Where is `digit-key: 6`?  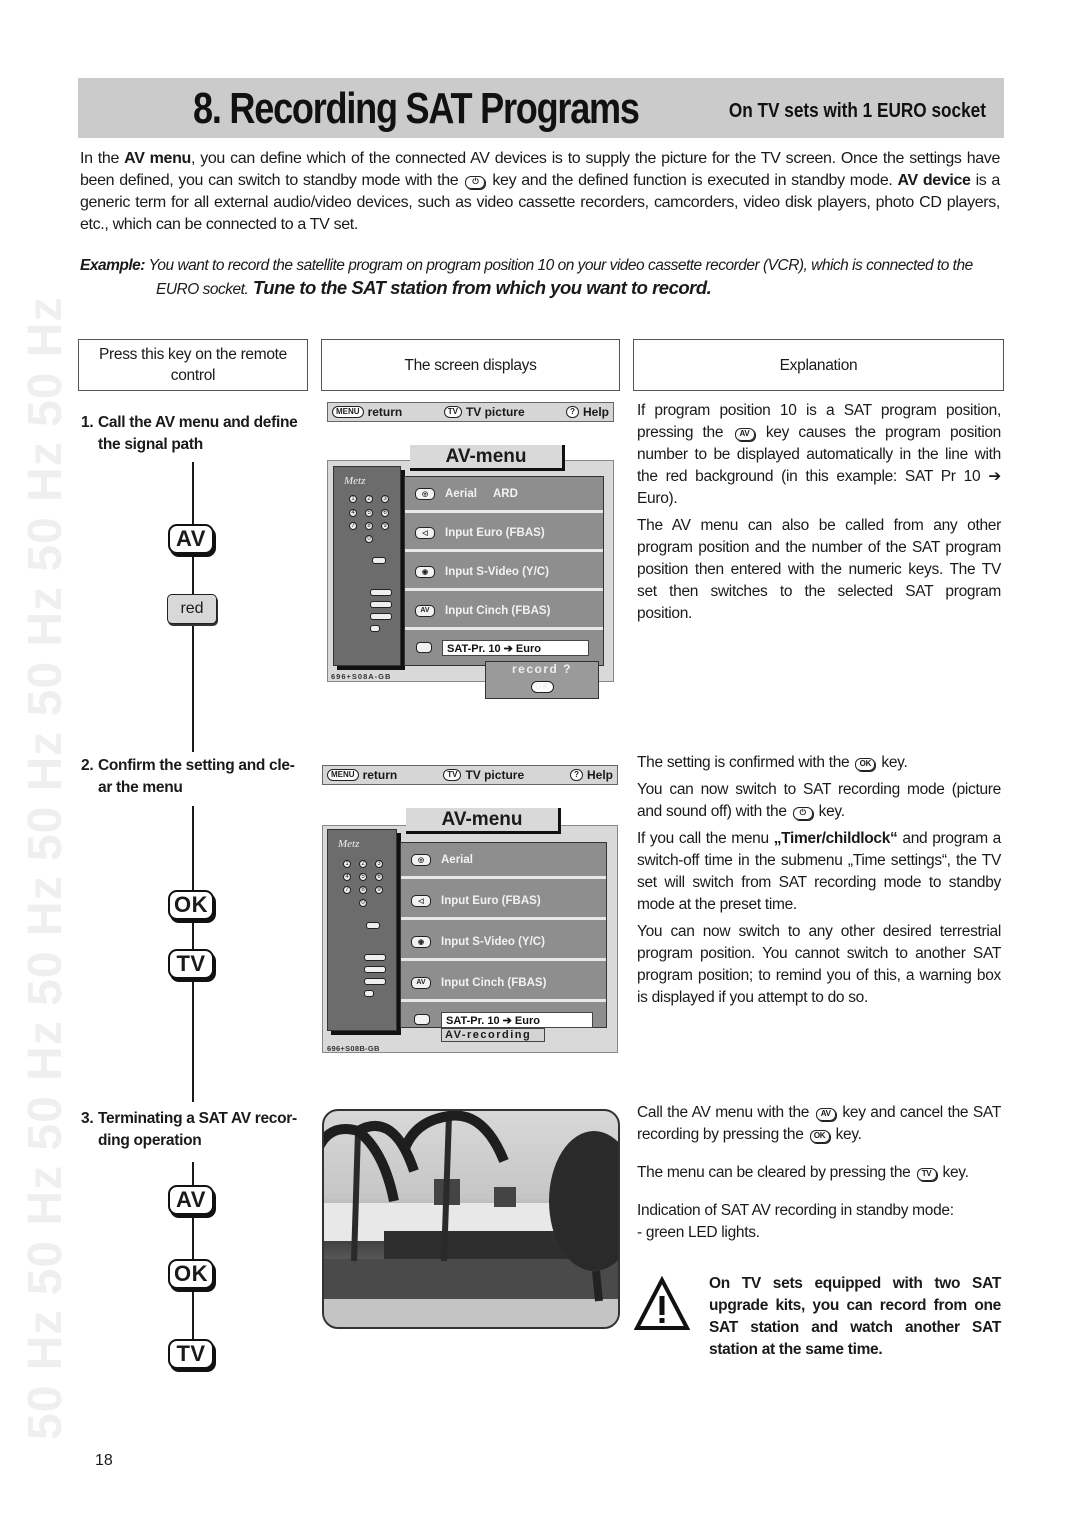
digit-key: 6 is located at coordinates (385, 513).